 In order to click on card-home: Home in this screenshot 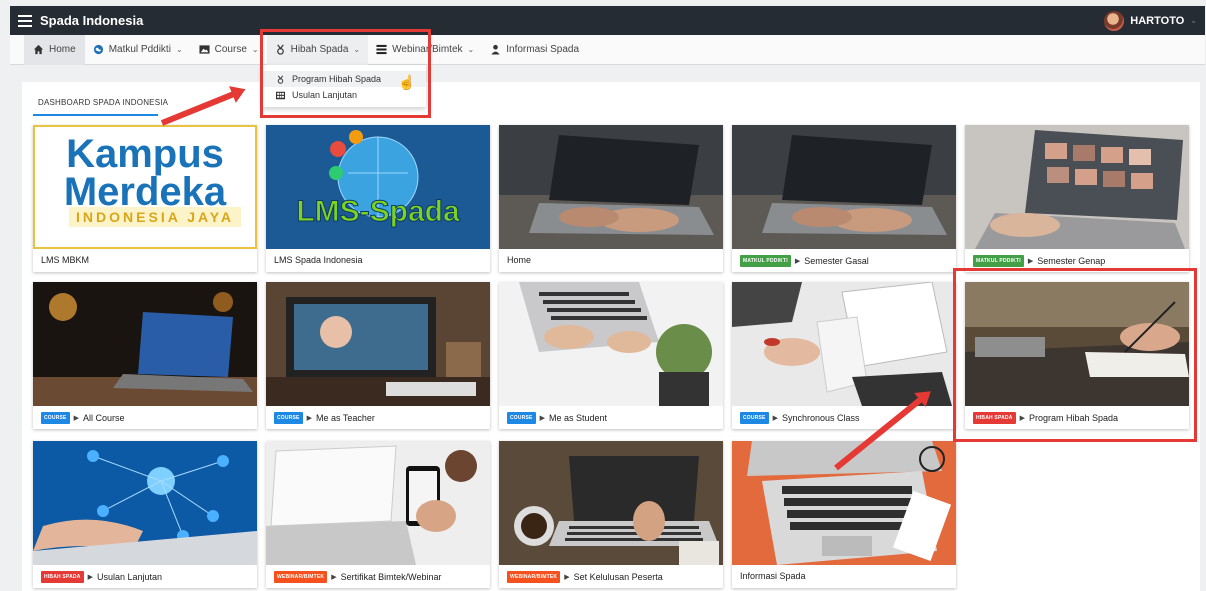, I will do `click(611, 198)`.